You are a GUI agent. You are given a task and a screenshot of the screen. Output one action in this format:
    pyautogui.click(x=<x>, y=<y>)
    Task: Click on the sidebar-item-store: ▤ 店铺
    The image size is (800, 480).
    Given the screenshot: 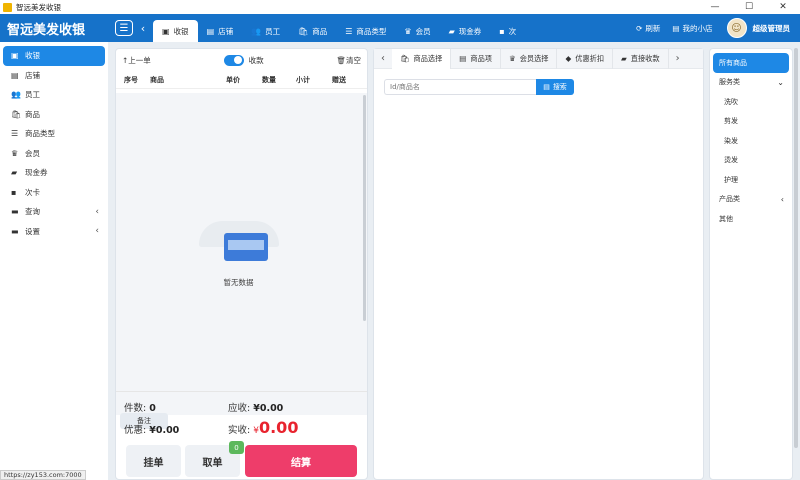 What is the action you would take?
    pyautogui.click(x=54, y=76)
    